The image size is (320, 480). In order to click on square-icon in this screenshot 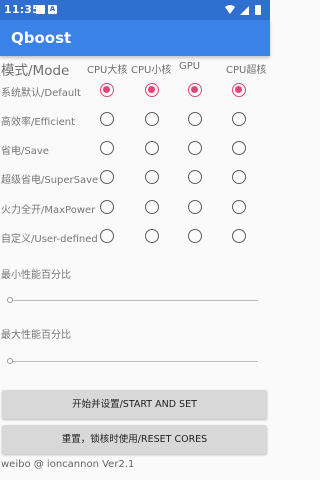, I will do `click(40, 9)`.